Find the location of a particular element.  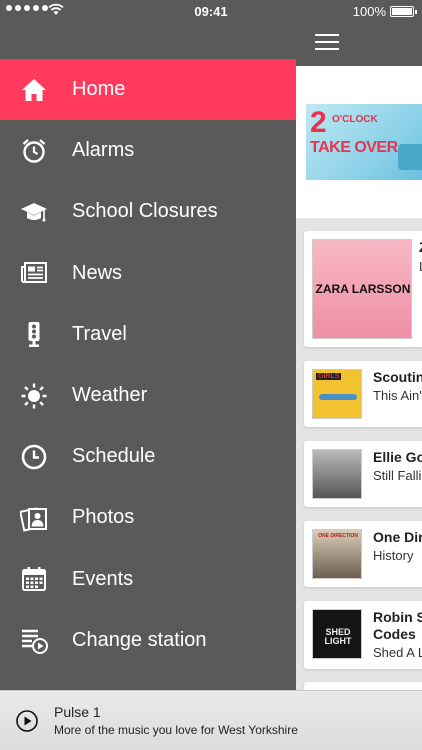

album-art: ZARA LARSSON is located at coordinates (362, 289).